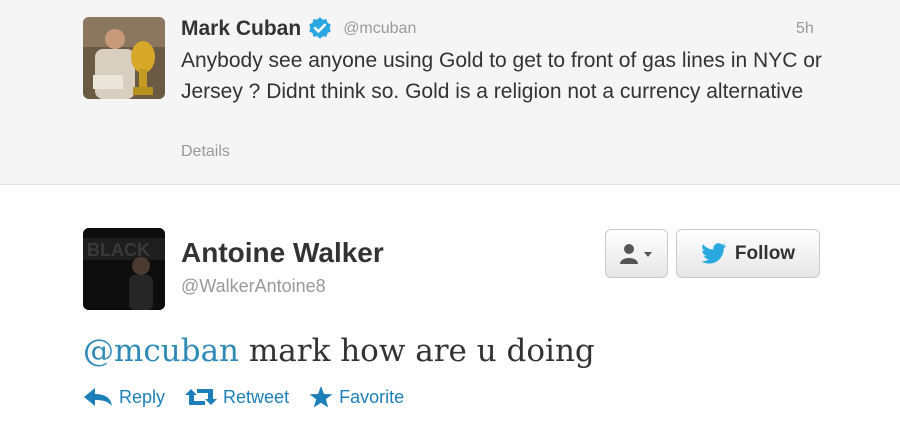 The height and width of the screenshot is (429, 900). Describe the element at coordinates (118, 250) in the screenshot. I see `svg-text: BLACK` at that location.